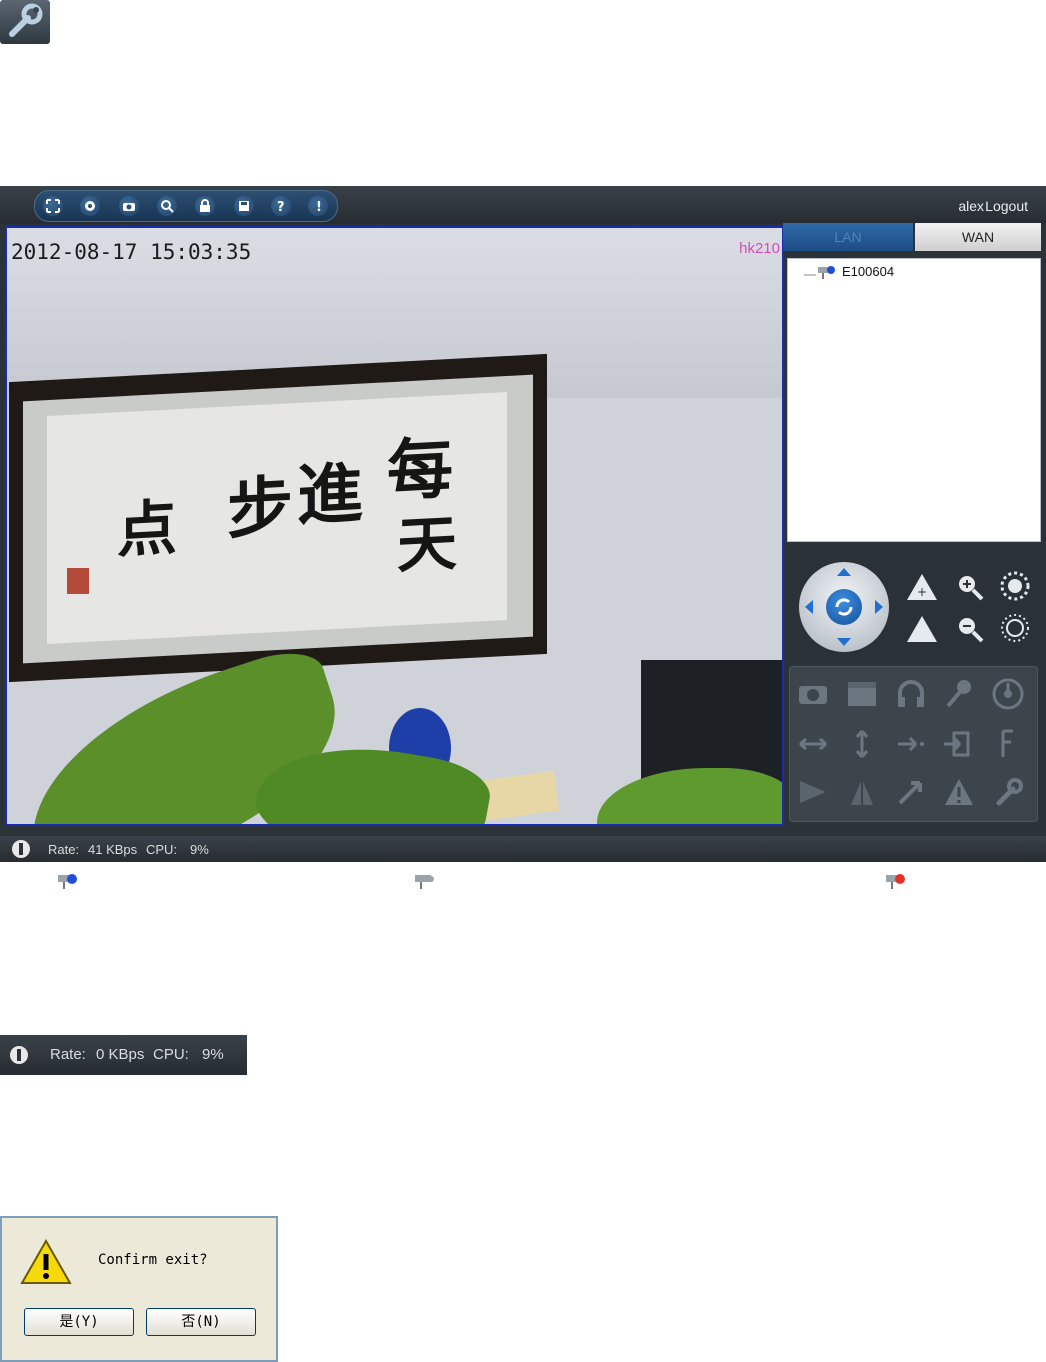 This screenshot has width=1046, height=1362. I want to click on goto-preset-icon, so click(959, 744).